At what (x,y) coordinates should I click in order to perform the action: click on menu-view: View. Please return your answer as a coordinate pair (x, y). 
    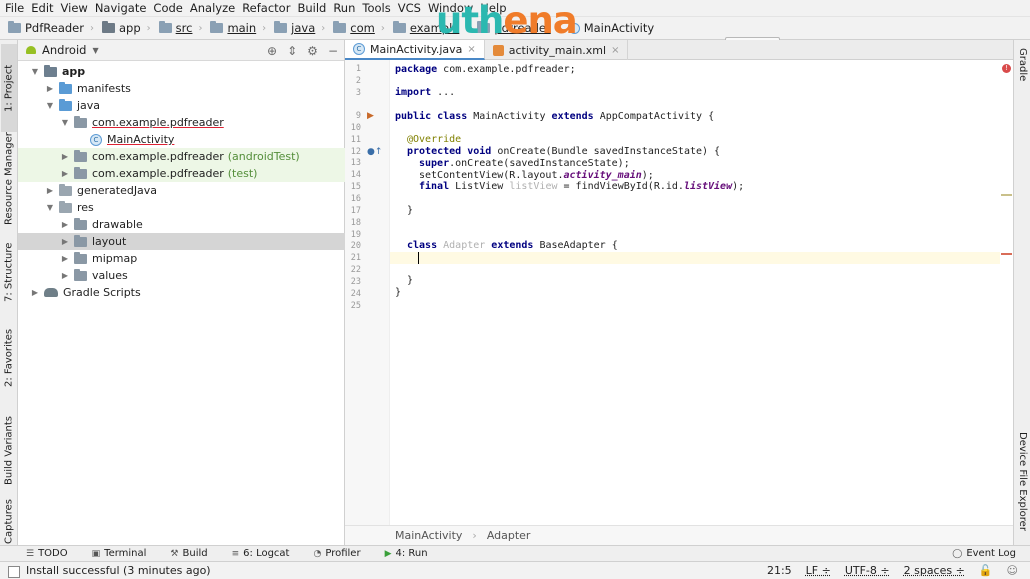
    Looking at the image, I should click on (76, 8).